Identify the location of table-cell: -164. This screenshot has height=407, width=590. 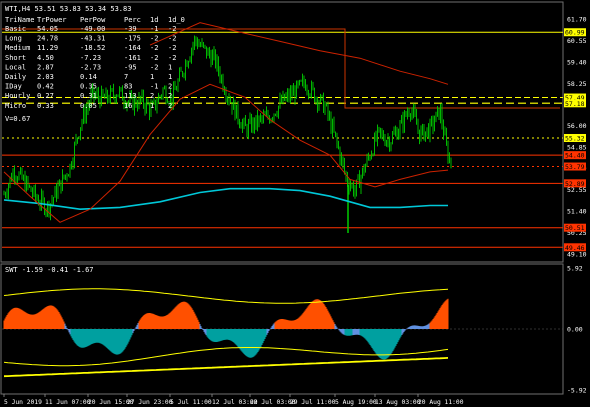
(132, 48).